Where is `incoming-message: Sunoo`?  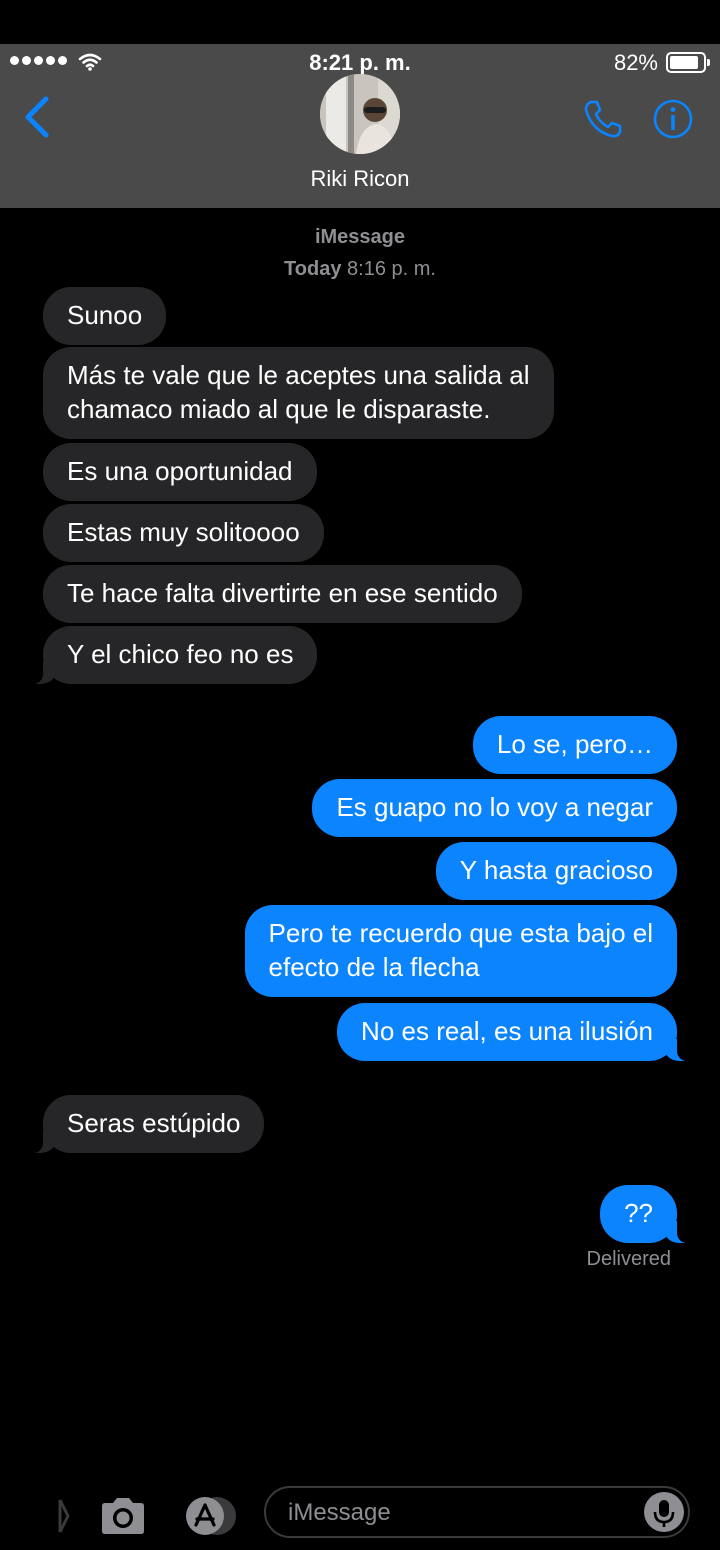
incoming-message: Sunoo is located at coordinates (105, 316).